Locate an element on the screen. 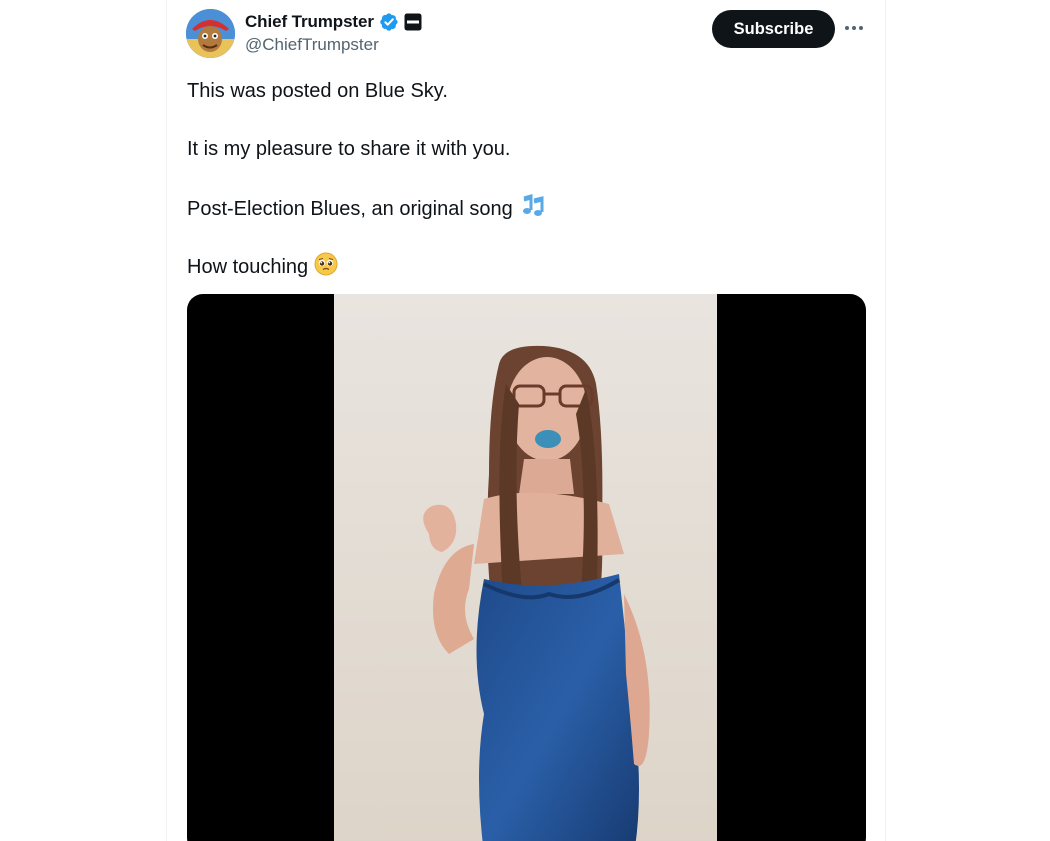  musical-notes-emoji-icon is located at coordinates (532, 209).